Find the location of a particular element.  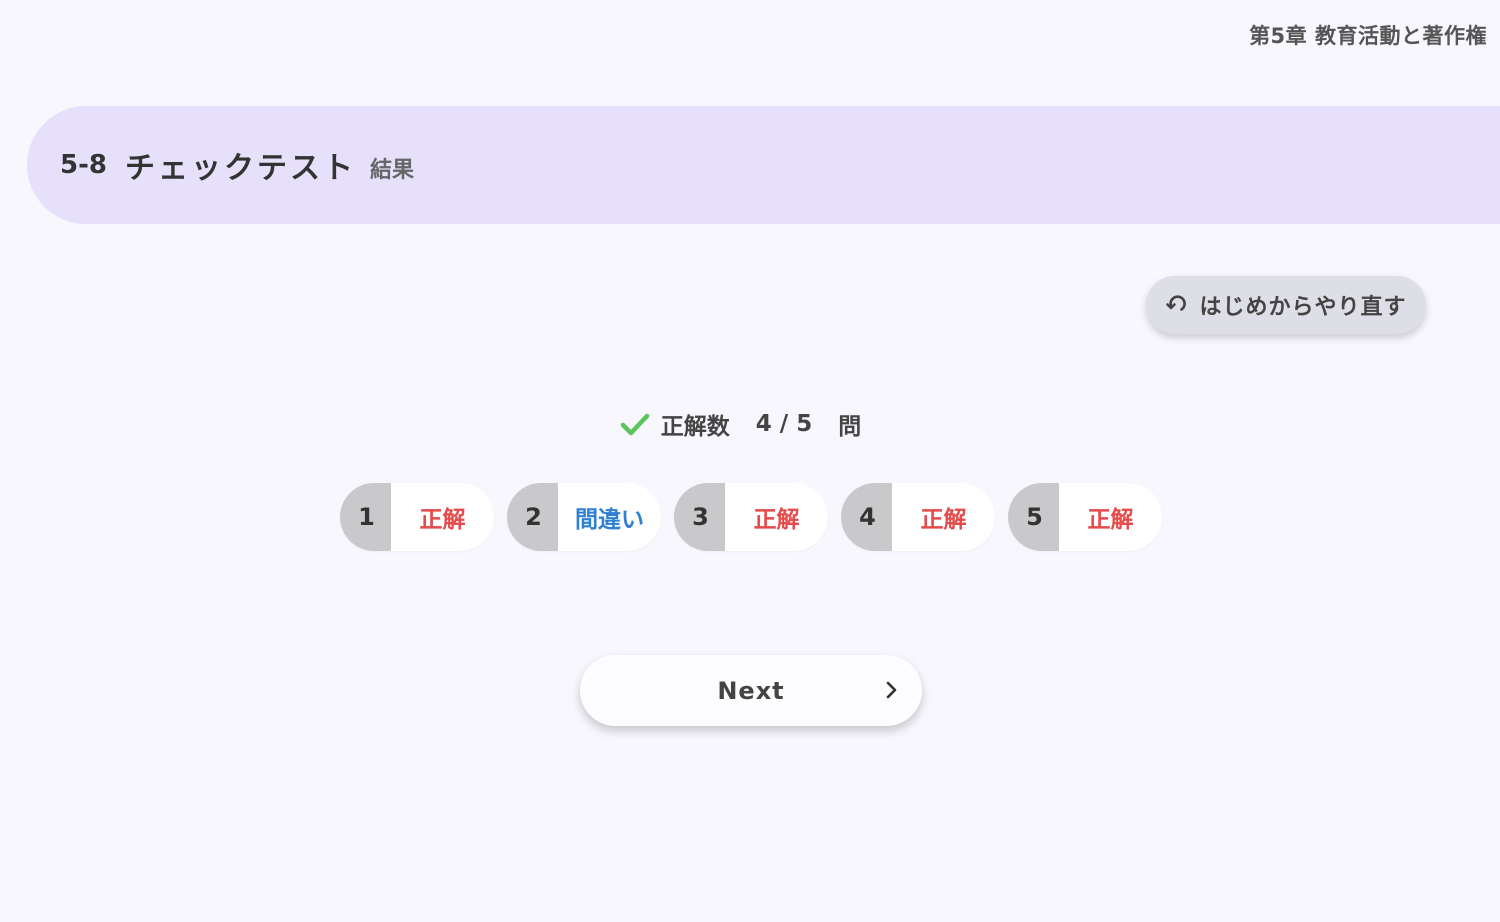

results-list: 1 正解 2 間違い 3 正解 4 正解 5 正解 is located at coordinates (757, 517).